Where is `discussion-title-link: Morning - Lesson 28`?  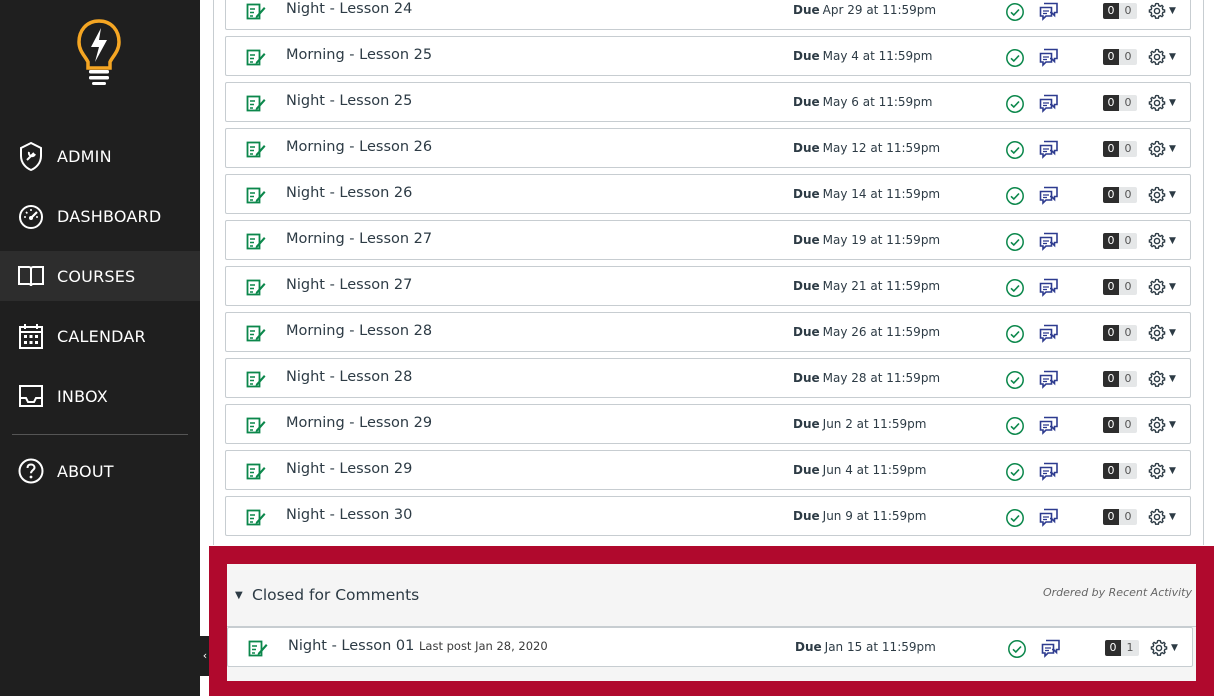 discussion-title-link: Morning - Lesson 28 is located at coordinates (359, 331).